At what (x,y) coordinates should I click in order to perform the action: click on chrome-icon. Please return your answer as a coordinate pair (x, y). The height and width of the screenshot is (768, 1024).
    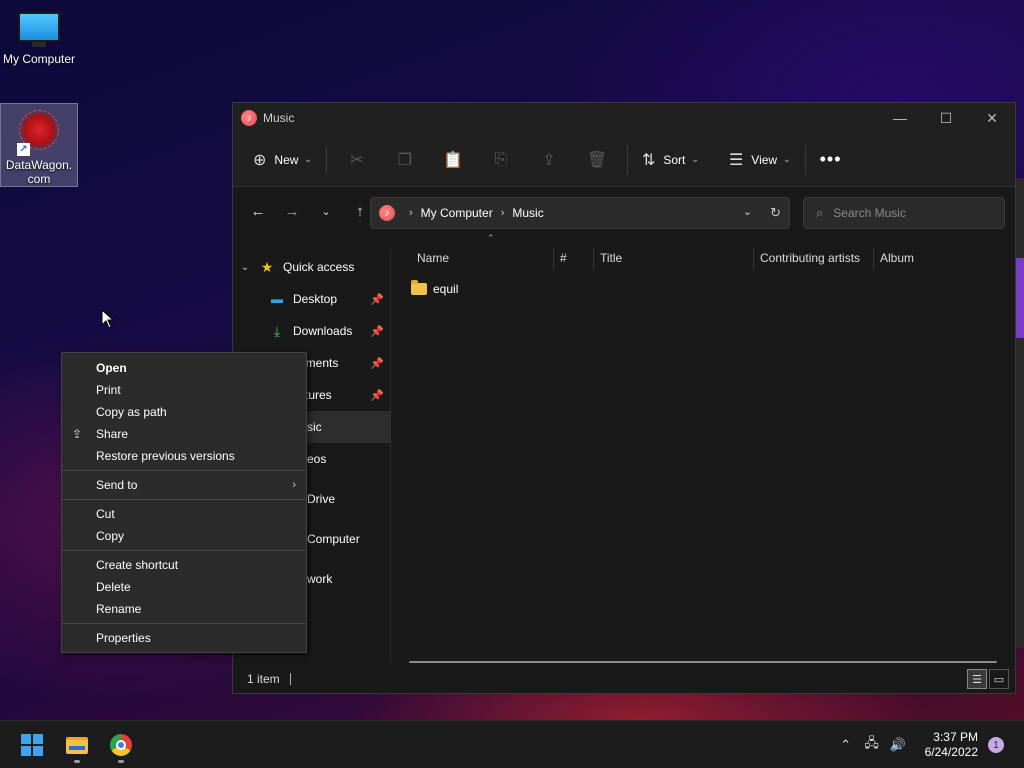
    Looking at the image, I should click on (121, 745).